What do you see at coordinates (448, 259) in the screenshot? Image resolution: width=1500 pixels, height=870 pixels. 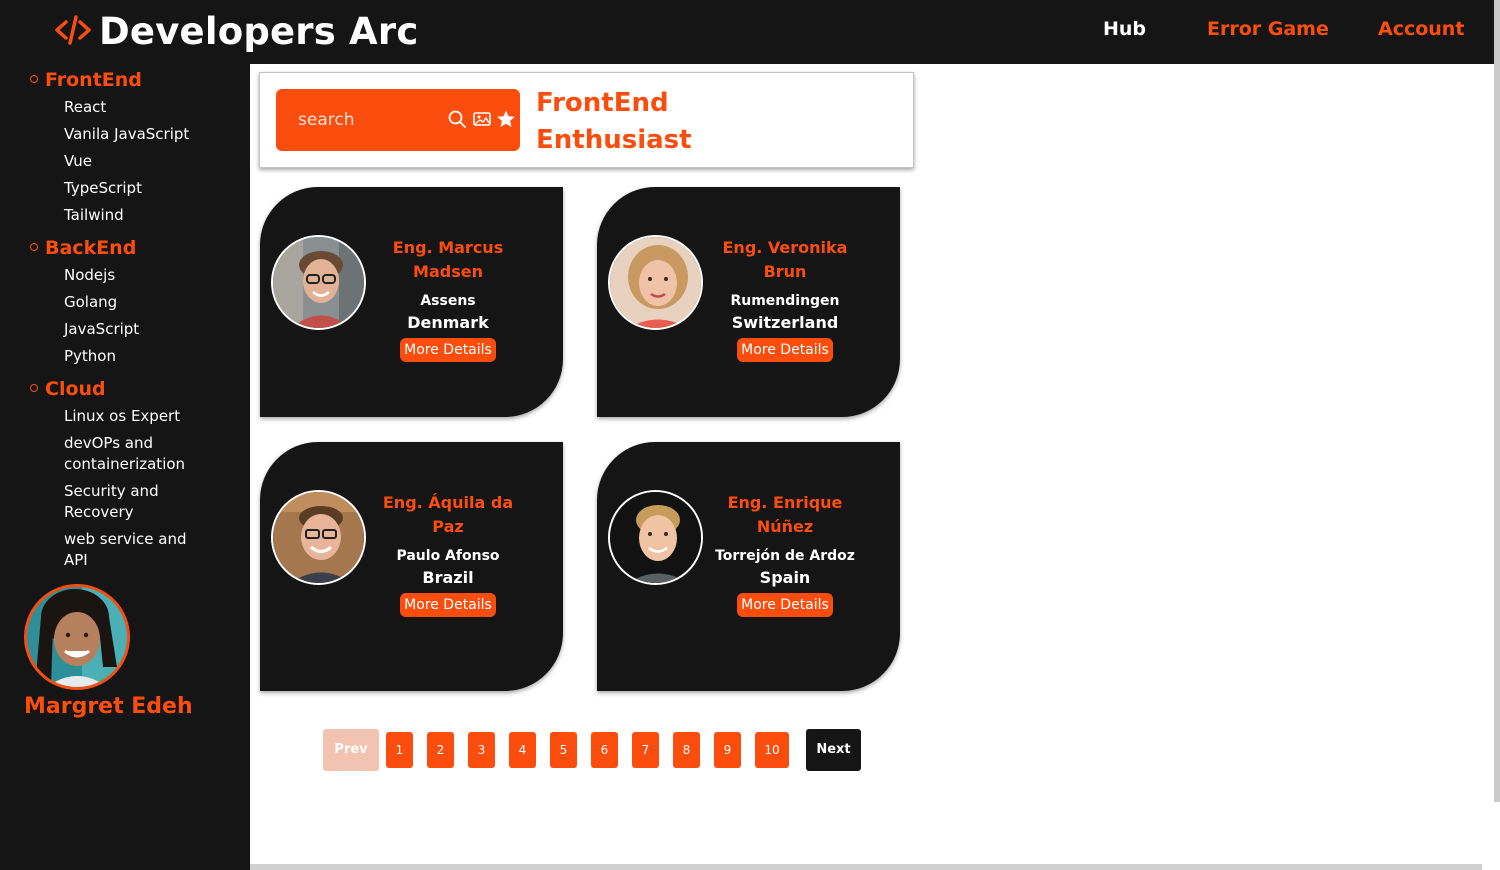 I see `developer-name: Eng. Marcus Madsen` at bounding box center [448, 259].